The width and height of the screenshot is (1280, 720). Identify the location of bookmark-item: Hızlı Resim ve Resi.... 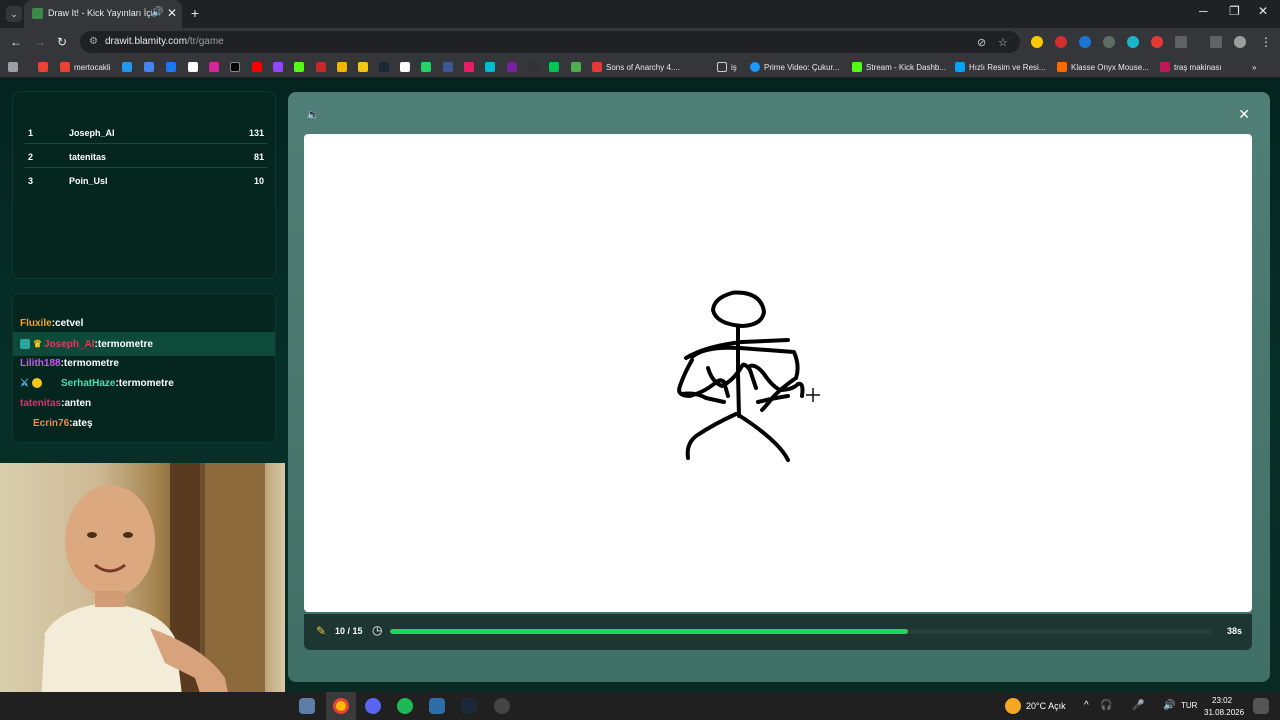
(1000, 67).